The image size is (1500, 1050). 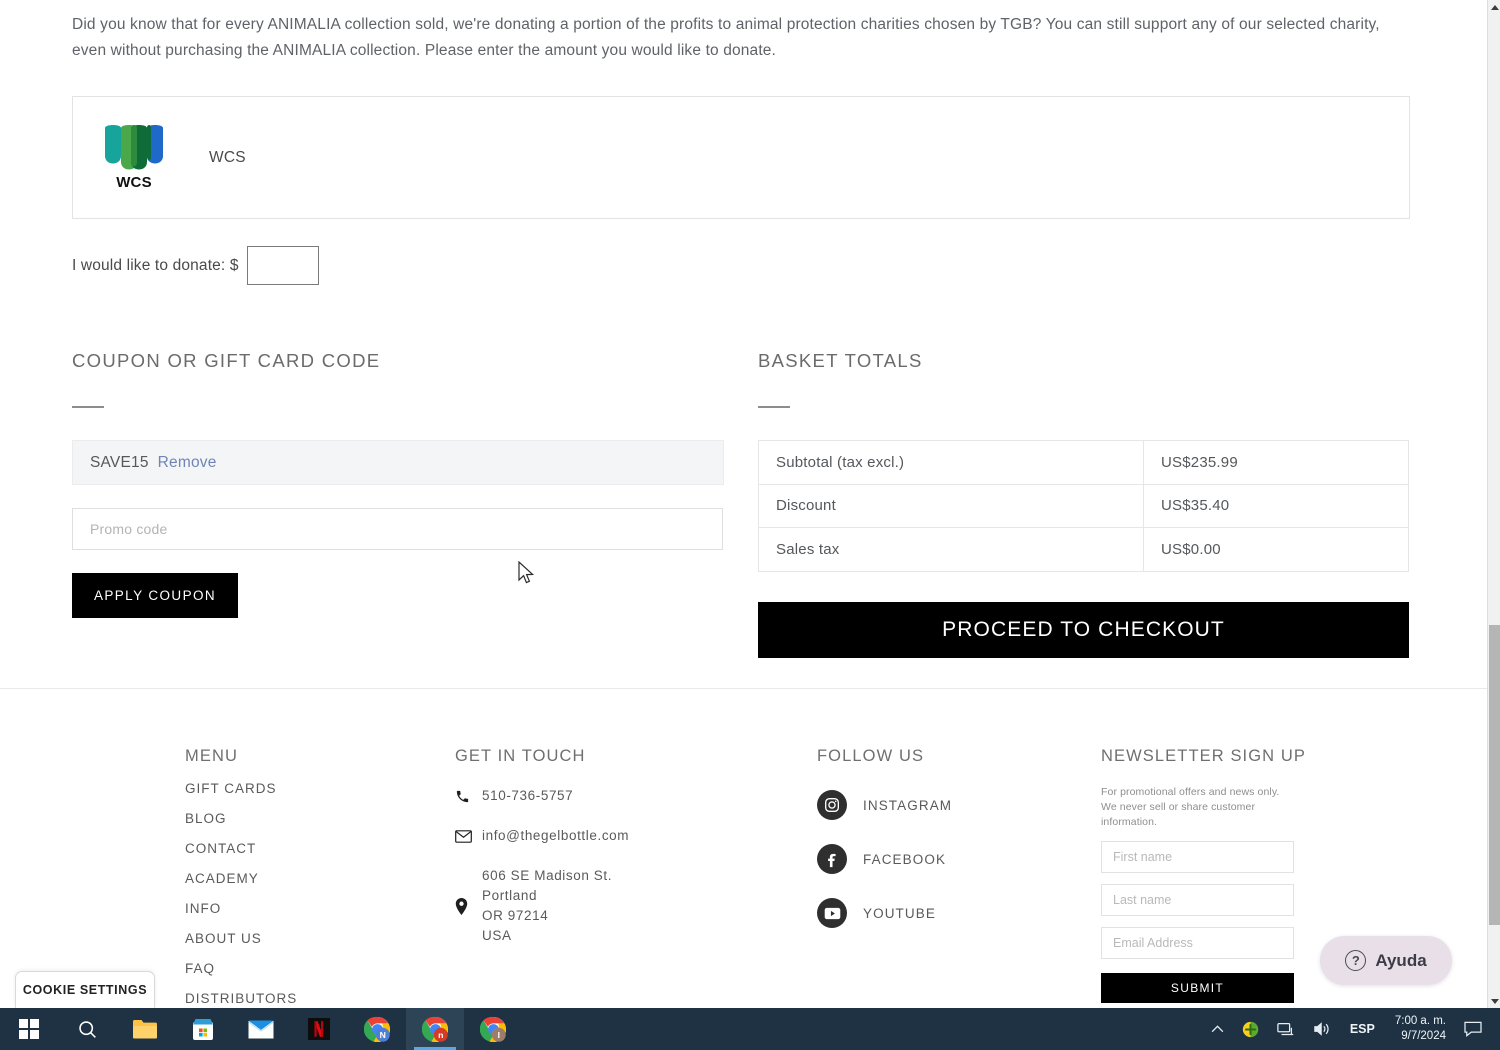 I want to click on wcs-petals-icon, so click(x=134, y=146).